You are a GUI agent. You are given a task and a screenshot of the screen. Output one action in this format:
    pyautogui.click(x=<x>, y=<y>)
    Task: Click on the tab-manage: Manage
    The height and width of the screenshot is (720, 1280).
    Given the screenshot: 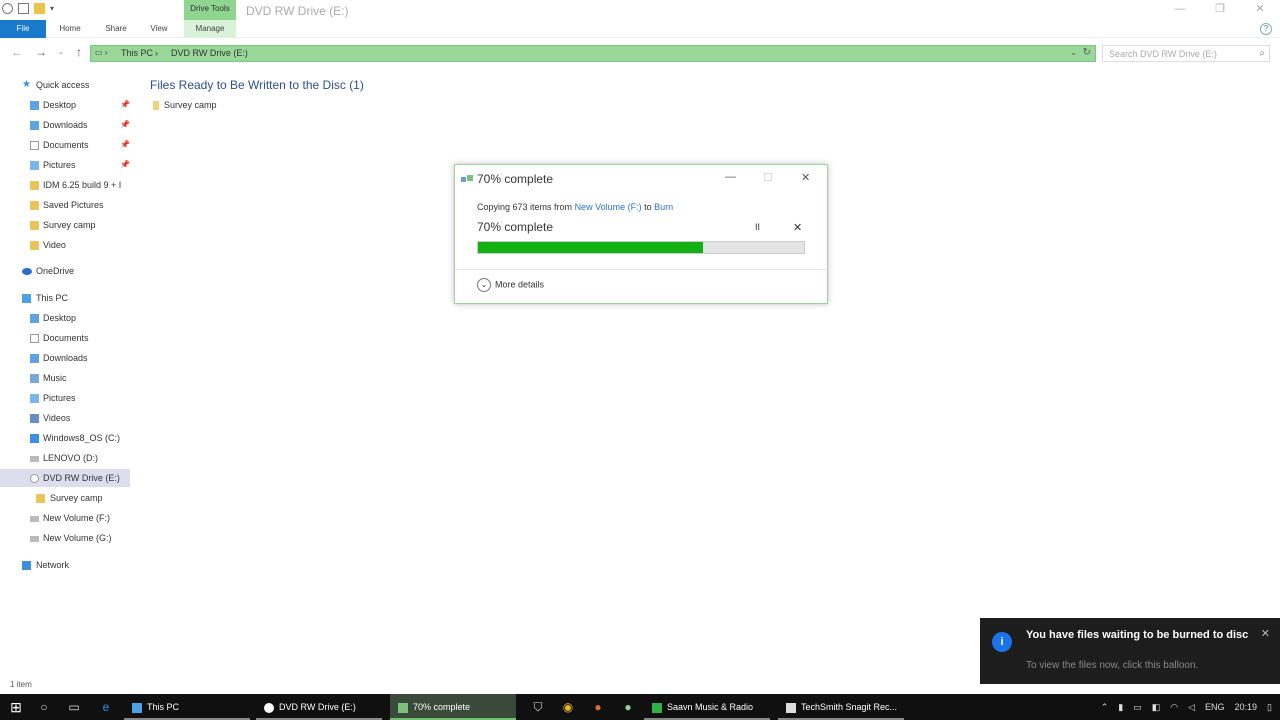 What is the action you would take?
    pyautogui.click(x=210, y=29)
    